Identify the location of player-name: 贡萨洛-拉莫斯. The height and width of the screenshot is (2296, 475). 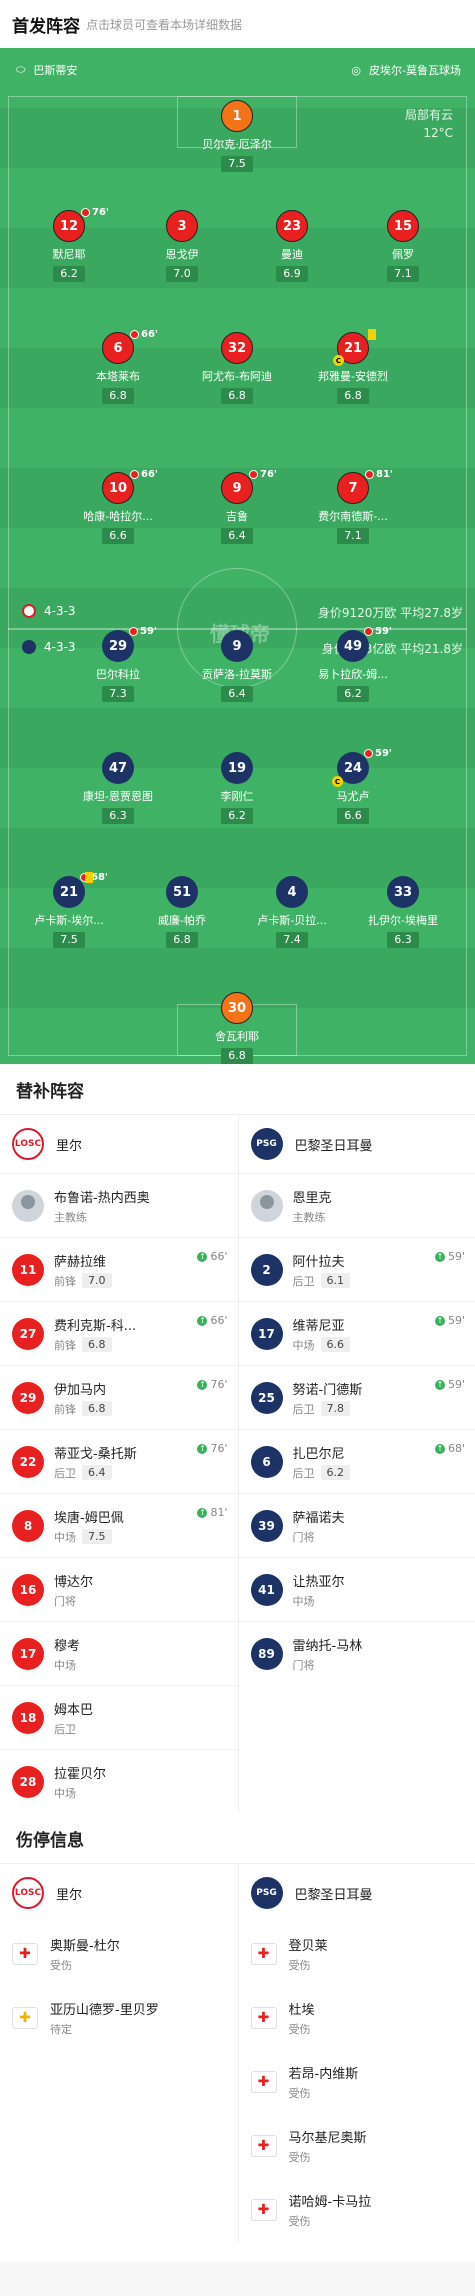
(237, 674).